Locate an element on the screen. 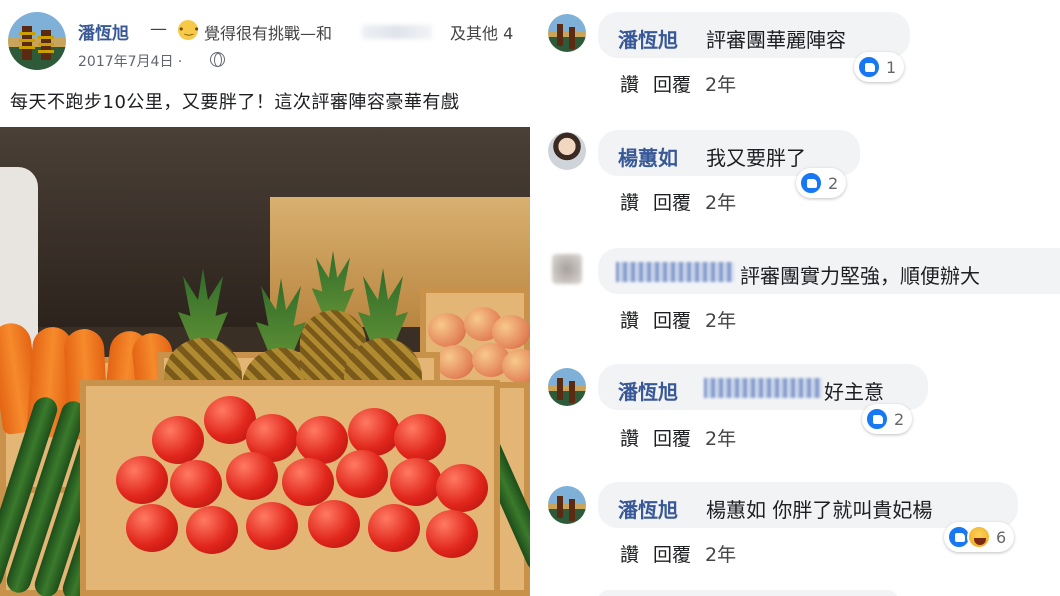 The image size is (1060, 596). post-text: 每天不跑步10公里，又要胖了！這次評審陣容豪華有戲 is located at coordinates (235, 102).